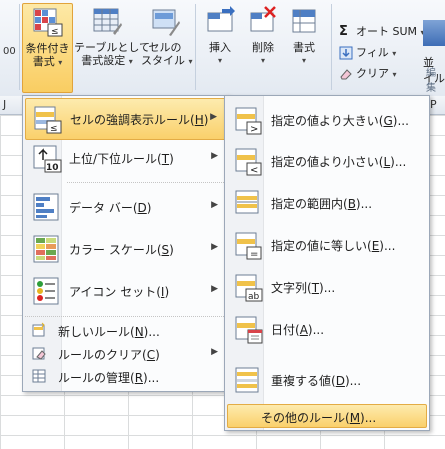  Describe the element at coordinates (220, 21) in the screenshot. I see `insert-cells-icon` at that location.